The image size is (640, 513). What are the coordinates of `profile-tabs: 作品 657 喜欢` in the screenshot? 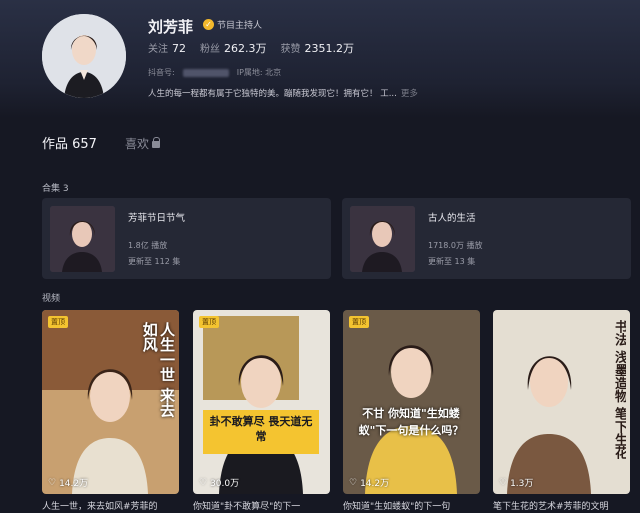 It's located at (101, 142).